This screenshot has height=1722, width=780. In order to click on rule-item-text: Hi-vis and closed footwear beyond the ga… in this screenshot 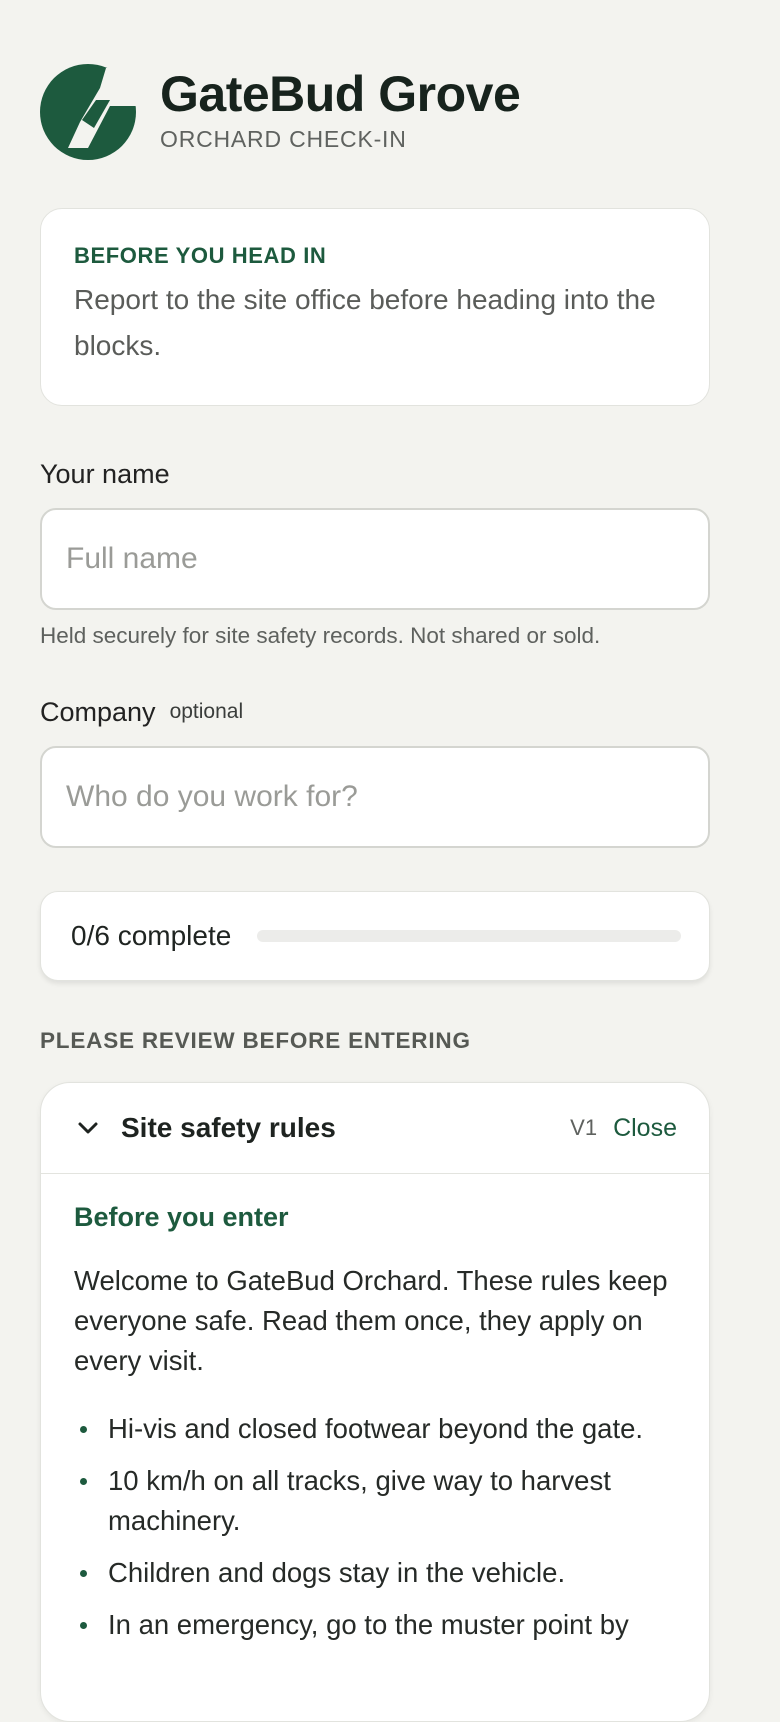, I will do `click(376, 1428)`.